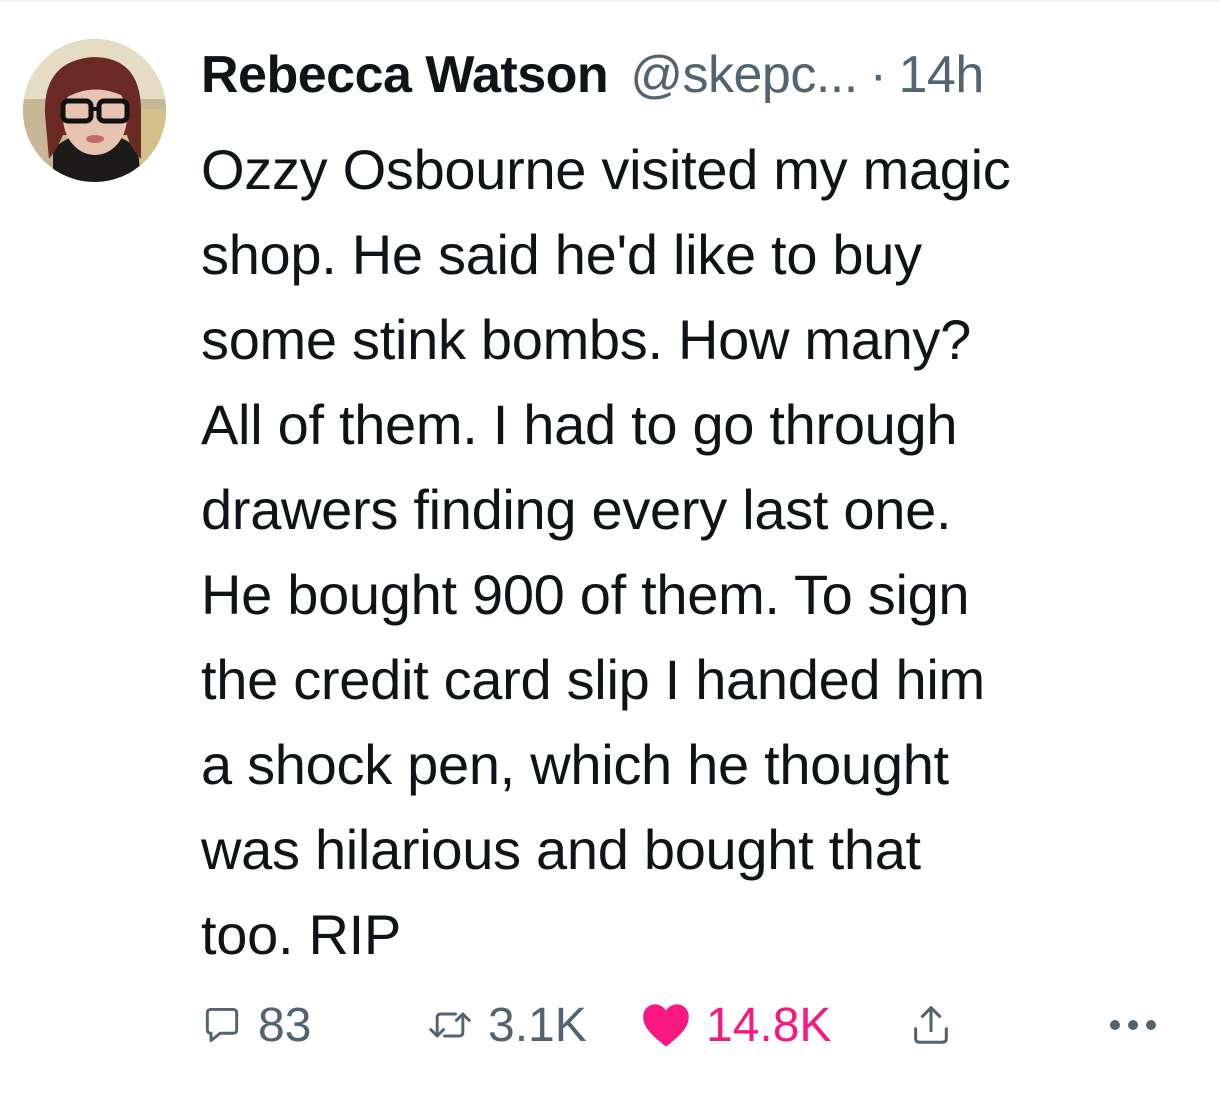 This screenshot has height=1097, width=1219. Describe the element at coordinates (579, 424) in the screenshot. I see `tweet-text-line: All of them. I had to go through` at that location.